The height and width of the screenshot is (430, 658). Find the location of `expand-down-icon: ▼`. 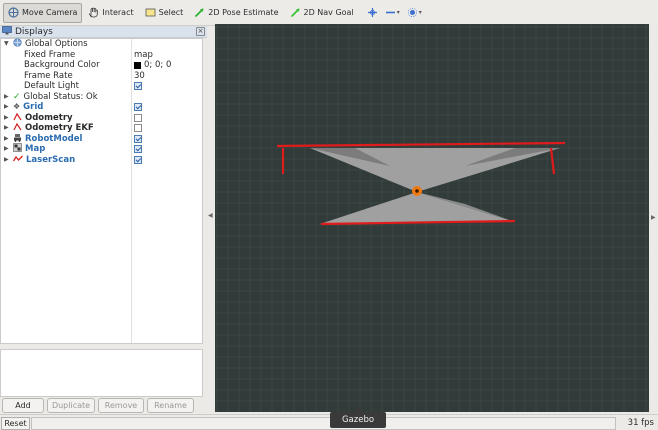

expand-down-icon: ▼ is located at coordinates (7, 44).